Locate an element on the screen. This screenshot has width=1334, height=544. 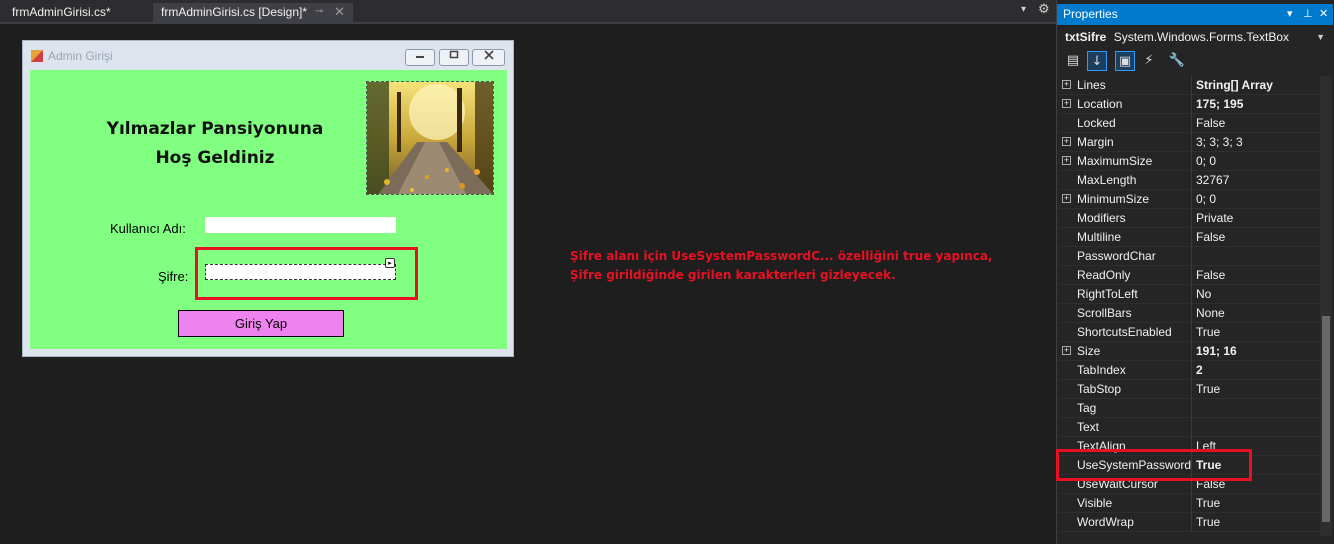
property-row: + Margin 3; 3; 3; 3 is located at coordinates (1190, 142).